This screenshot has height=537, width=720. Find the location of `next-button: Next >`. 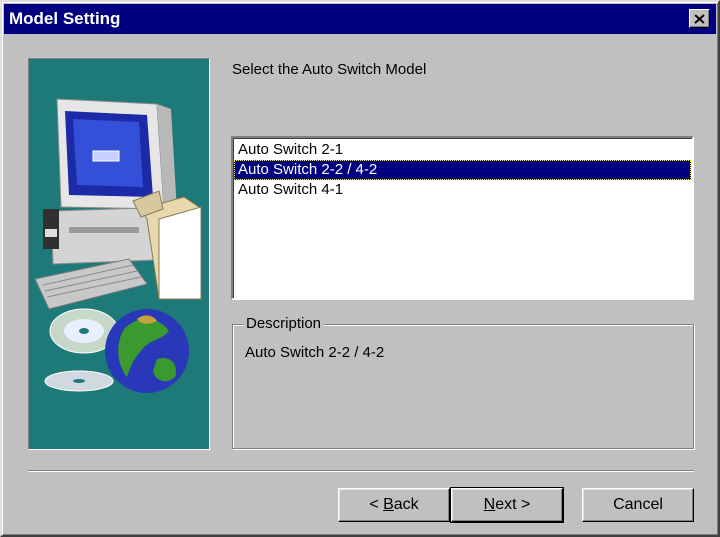

next-button: Next > is located at coordinates (507, 505).